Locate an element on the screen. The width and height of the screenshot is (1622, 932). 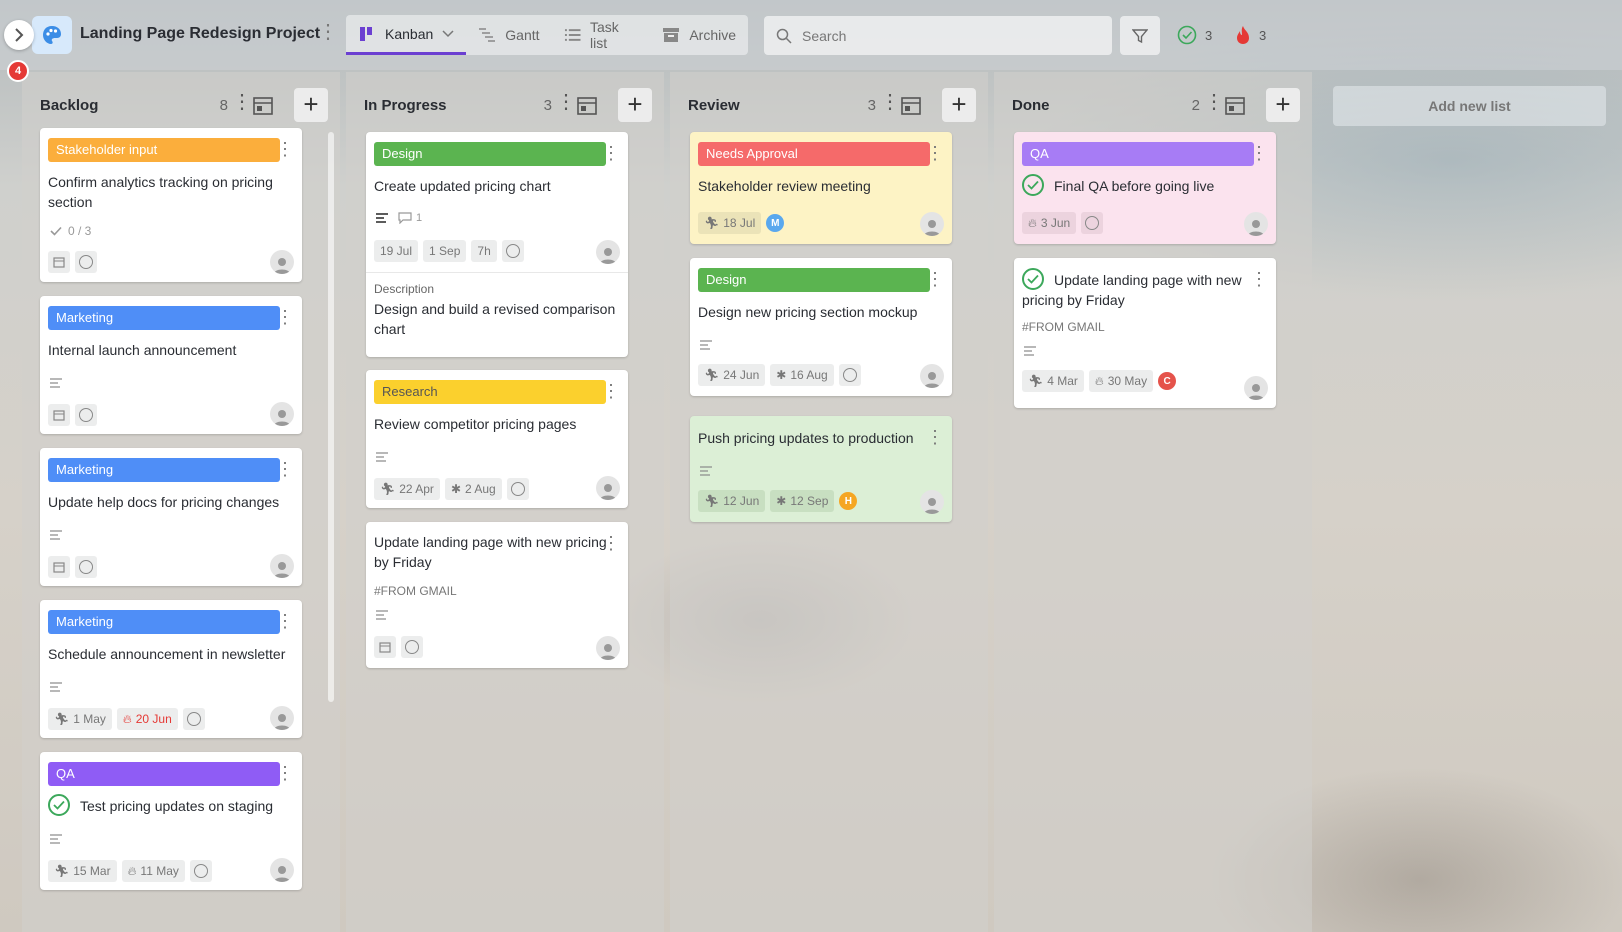
column-title: In Progress is located at coordinates (405, 105).